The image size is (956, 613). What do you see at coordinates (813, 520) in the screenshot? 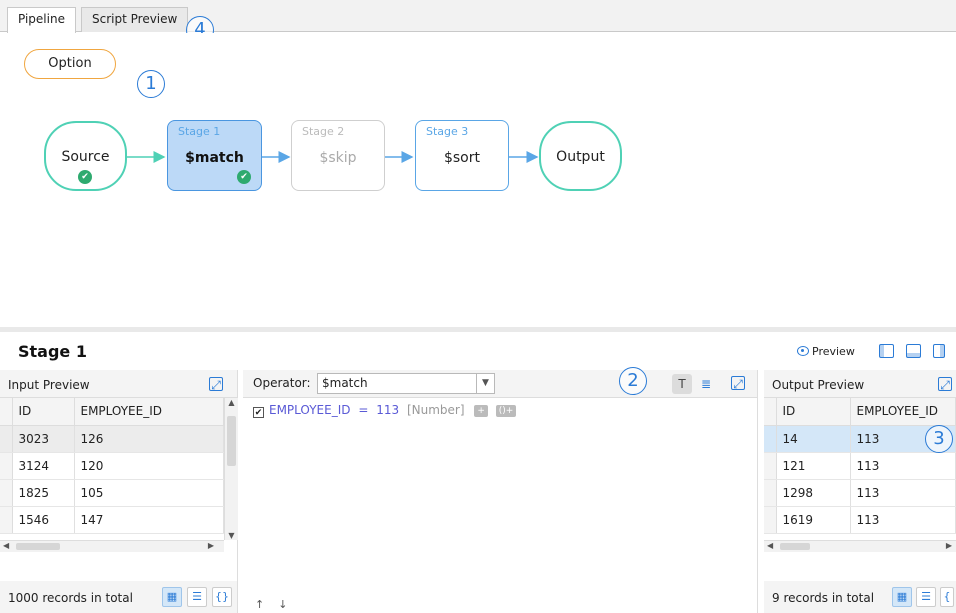
I see `cell-id: 1619` at bounding box center [813, 520].